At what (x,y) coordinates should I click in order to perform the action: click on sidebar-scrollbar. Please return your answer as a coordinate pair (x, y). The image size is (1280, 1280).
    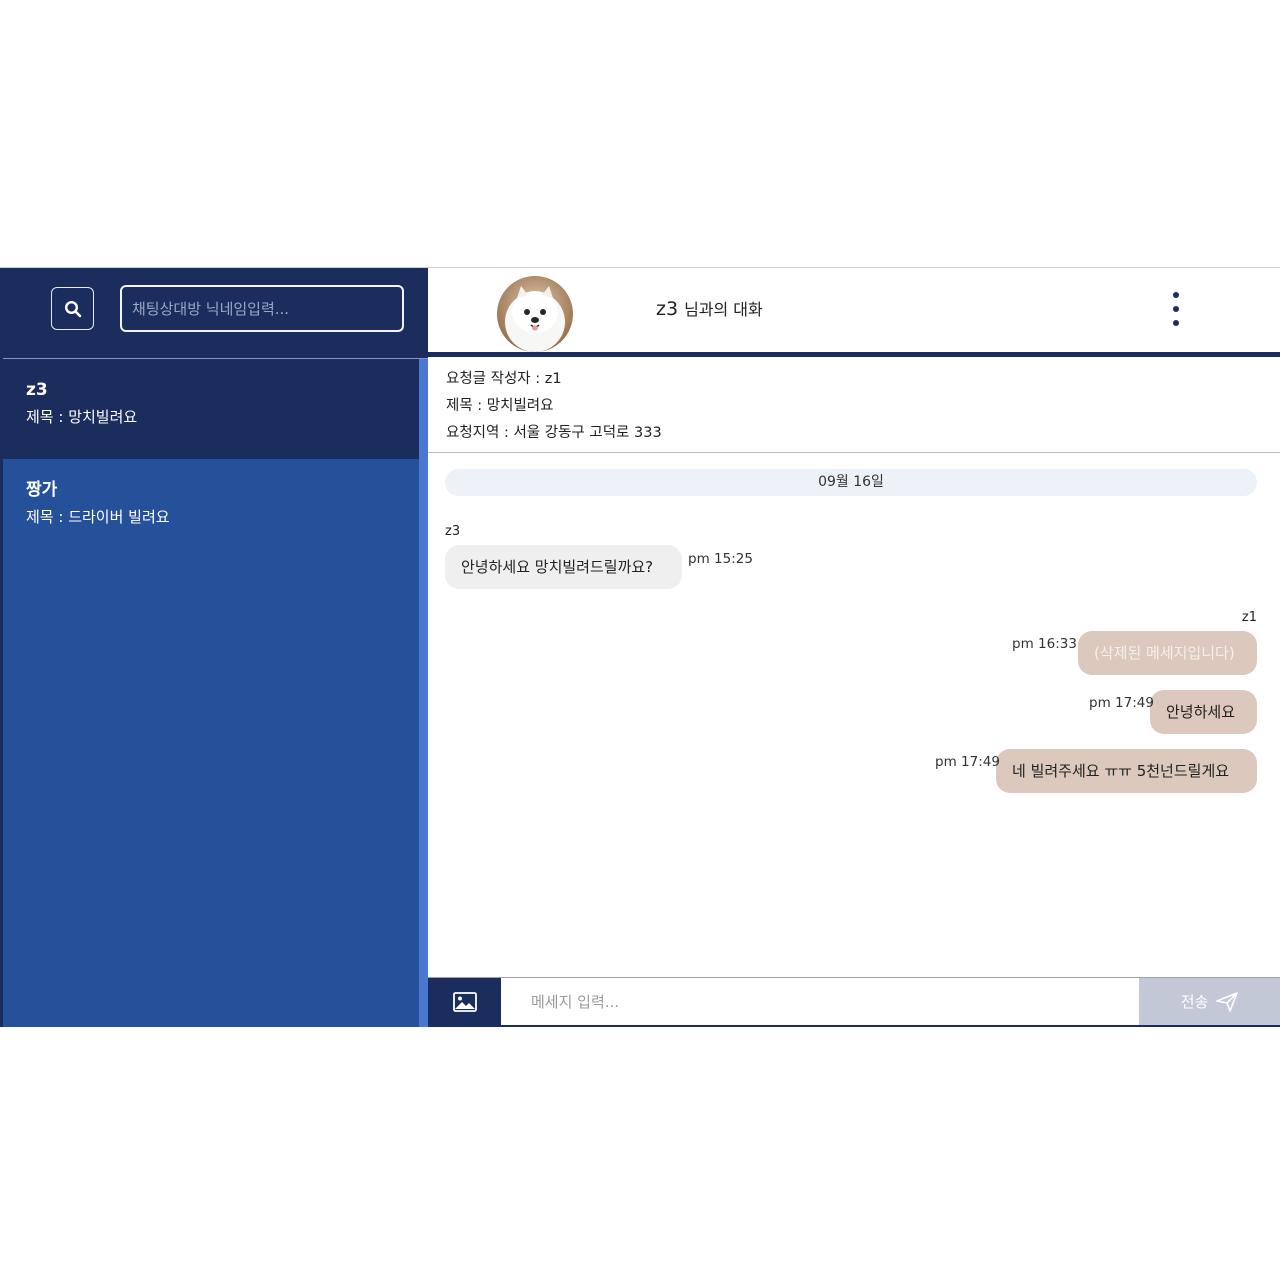
    Looking at the image, I should click on (423, 693).